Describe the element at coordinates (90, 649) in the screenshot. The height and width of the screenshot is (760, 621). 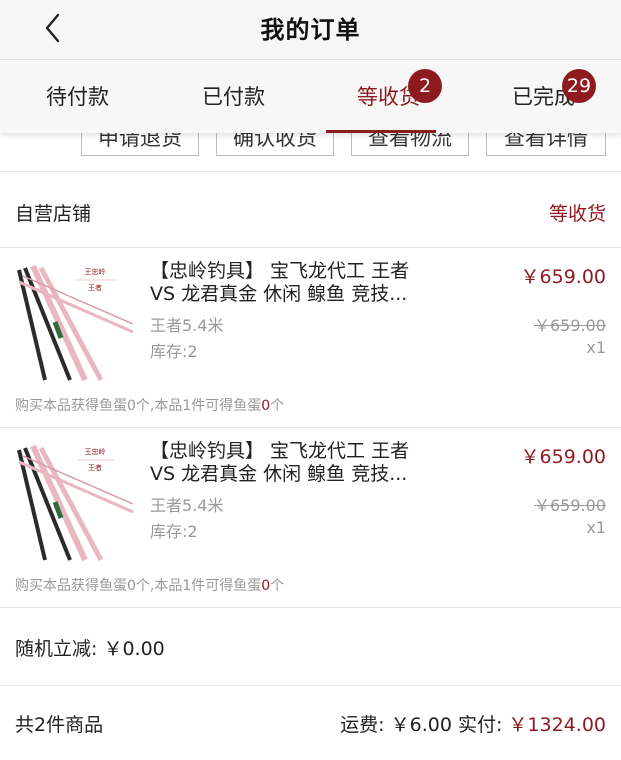
I see `random-discount: 随机立减: ￥0.00` at that location.